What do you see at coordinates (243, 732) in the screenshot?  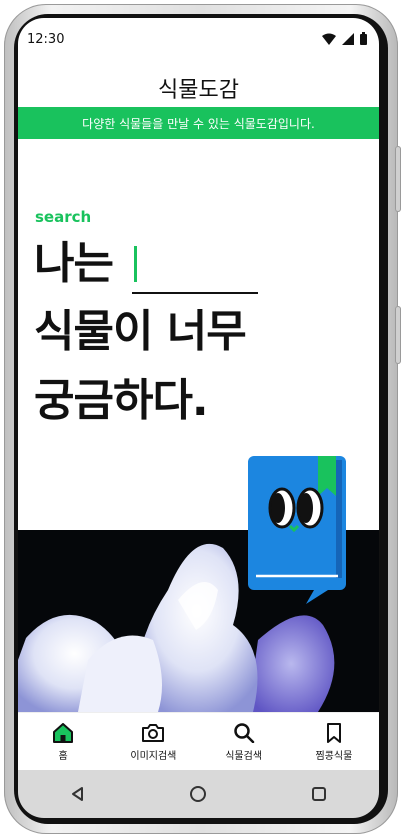 I see `search-icon` at bounding box center [243, 732].